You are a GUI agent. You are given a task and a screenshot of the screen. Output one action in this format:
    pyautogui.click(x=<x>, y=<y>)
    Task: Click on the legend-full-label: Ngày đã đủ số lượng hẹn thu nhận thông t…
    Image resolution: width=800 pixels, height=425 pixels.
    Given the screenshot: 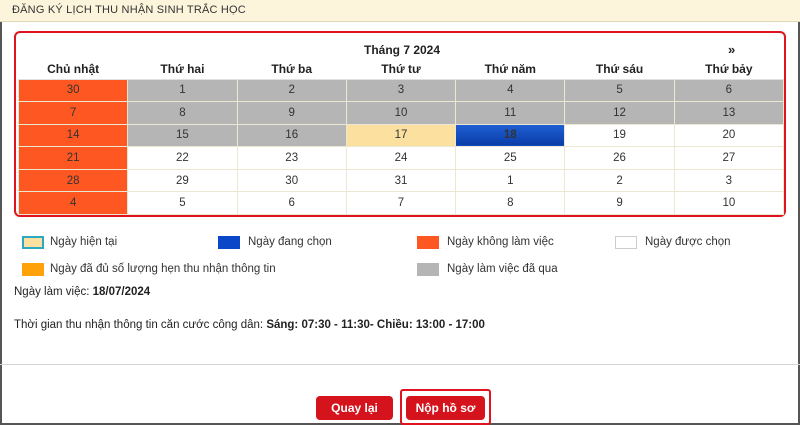 What is the action you would take?
    pyautogui.click(x=163, y=269)
    